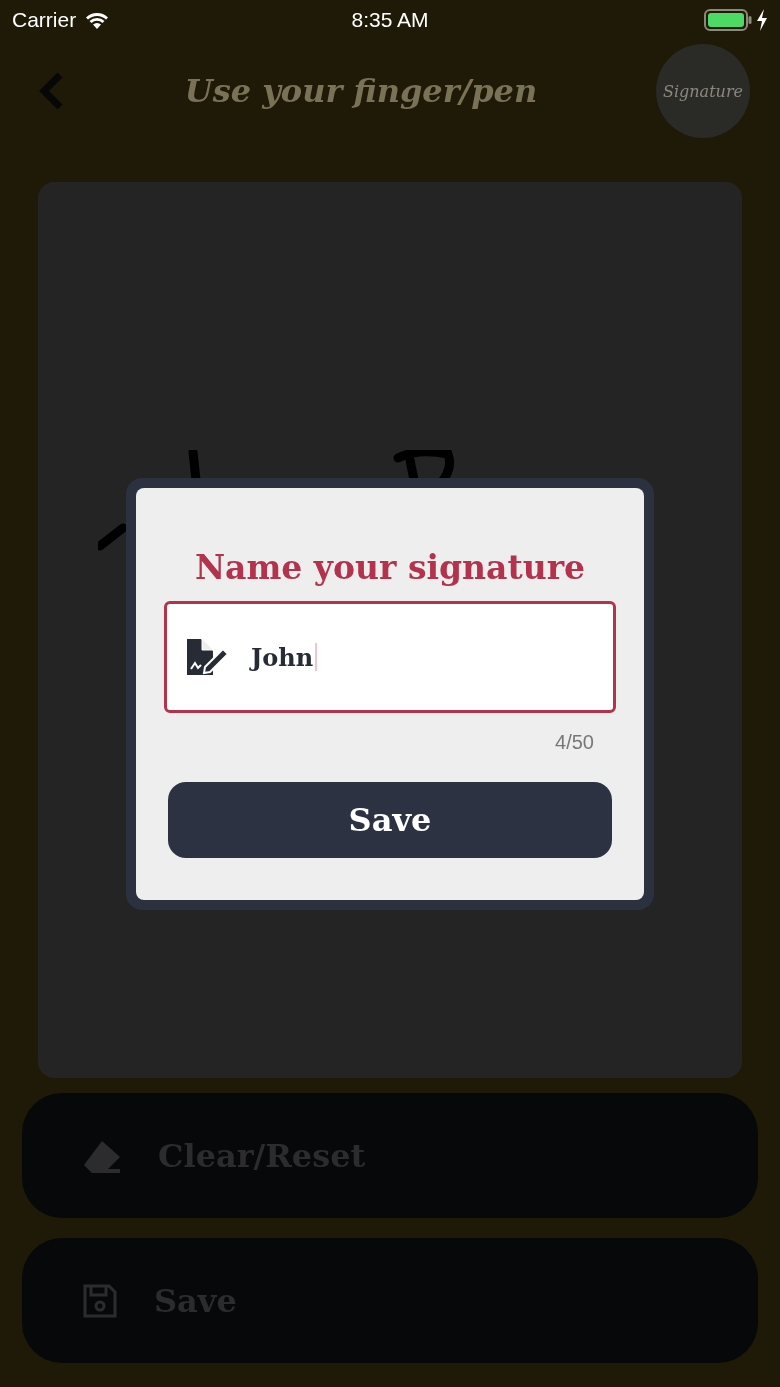 This screenshot has width=780, height=1387. Describe the element at coordinates (390, 567) in the screenshot. I see `dialog-title: Name your signature` at that location.